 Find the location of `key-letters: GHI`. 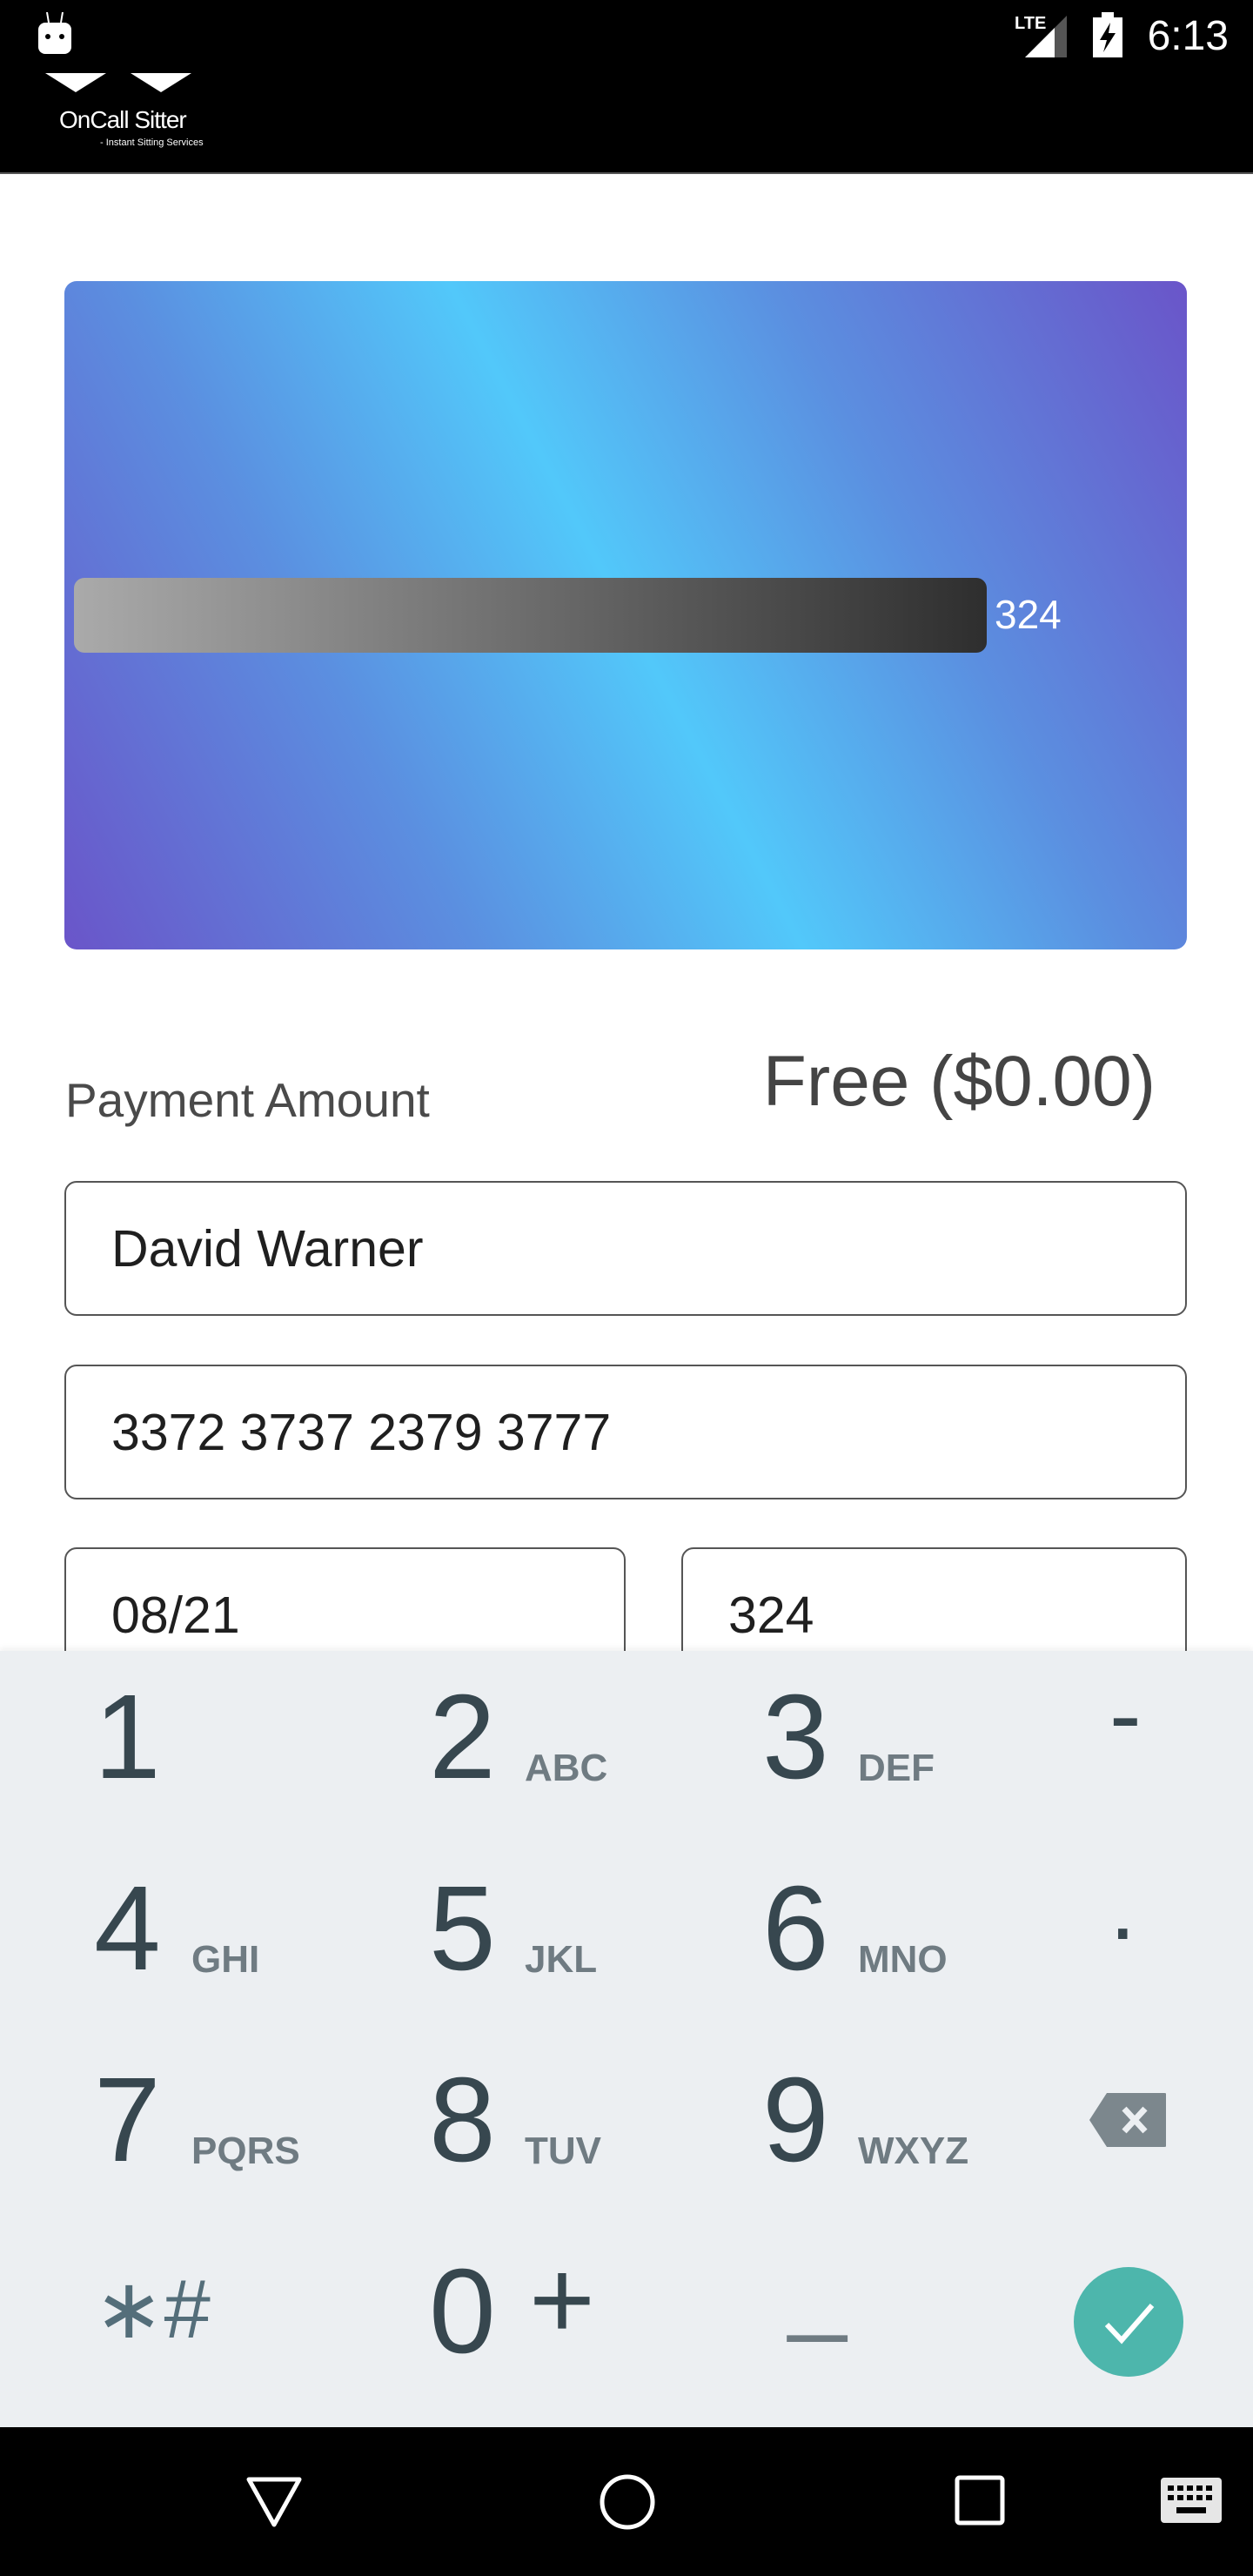

key-letters: GHI is located at coordinates (225, 1960).